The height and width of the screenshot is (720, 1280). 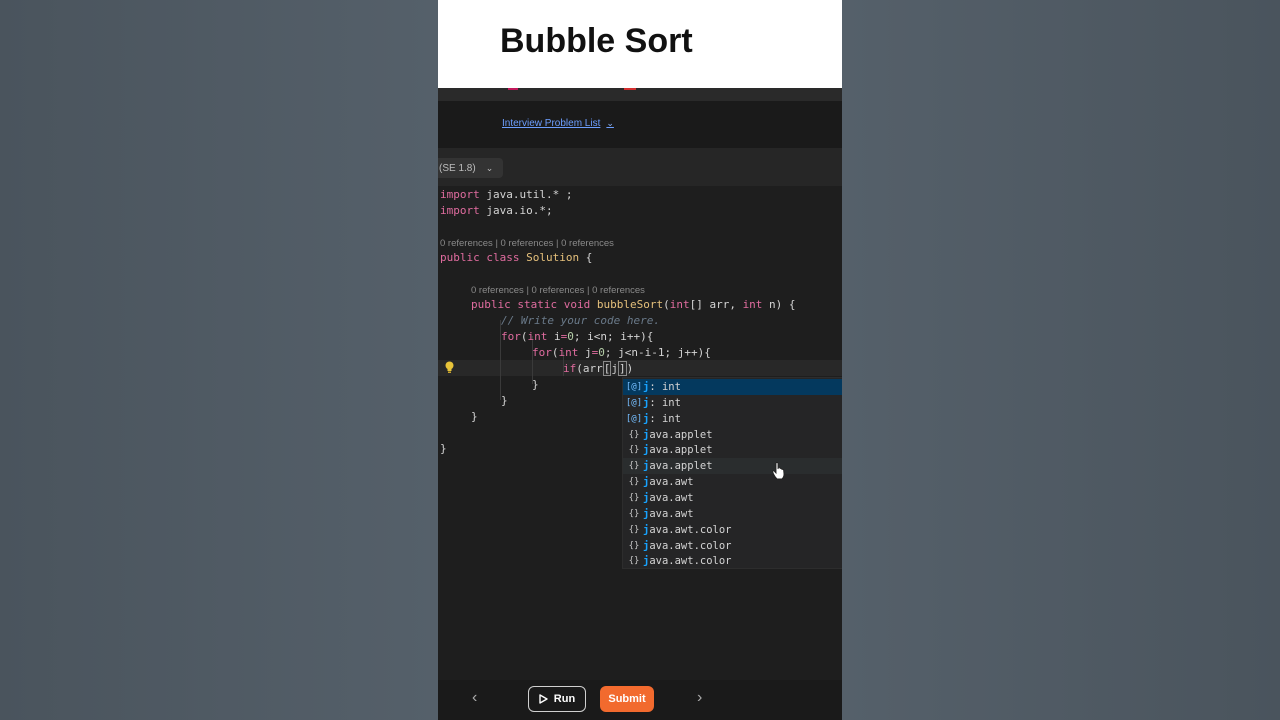 What do you see at coordinates (577, 336) in the screenshot?
I see `code-line-outer-loop: for(int i=0; i<n; i++){` at bounding box center [577, 336].